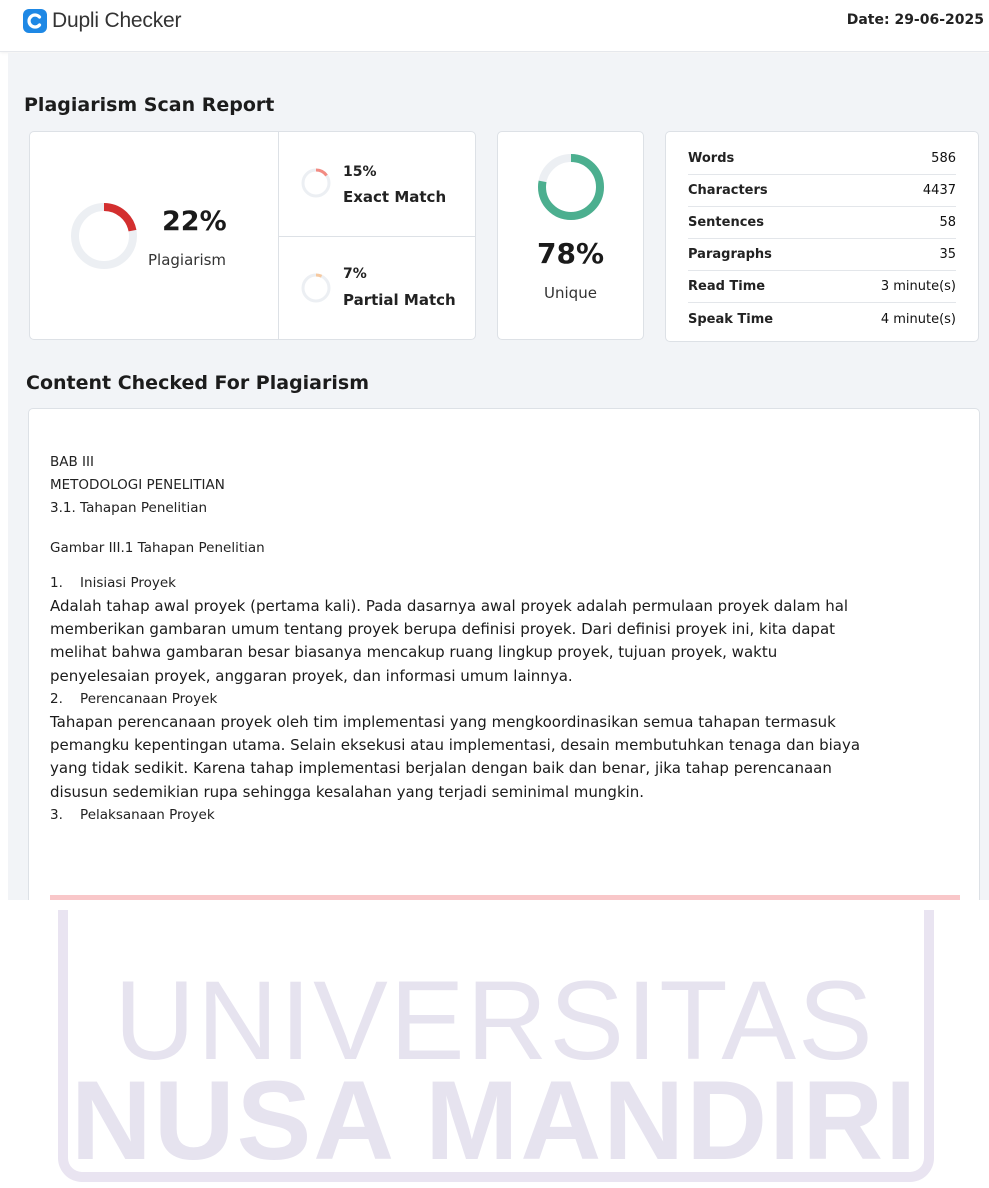  Describe the element at coordinates (117, 20) in the screenshot. I see `brand-name: Dupli Checker` at that location.